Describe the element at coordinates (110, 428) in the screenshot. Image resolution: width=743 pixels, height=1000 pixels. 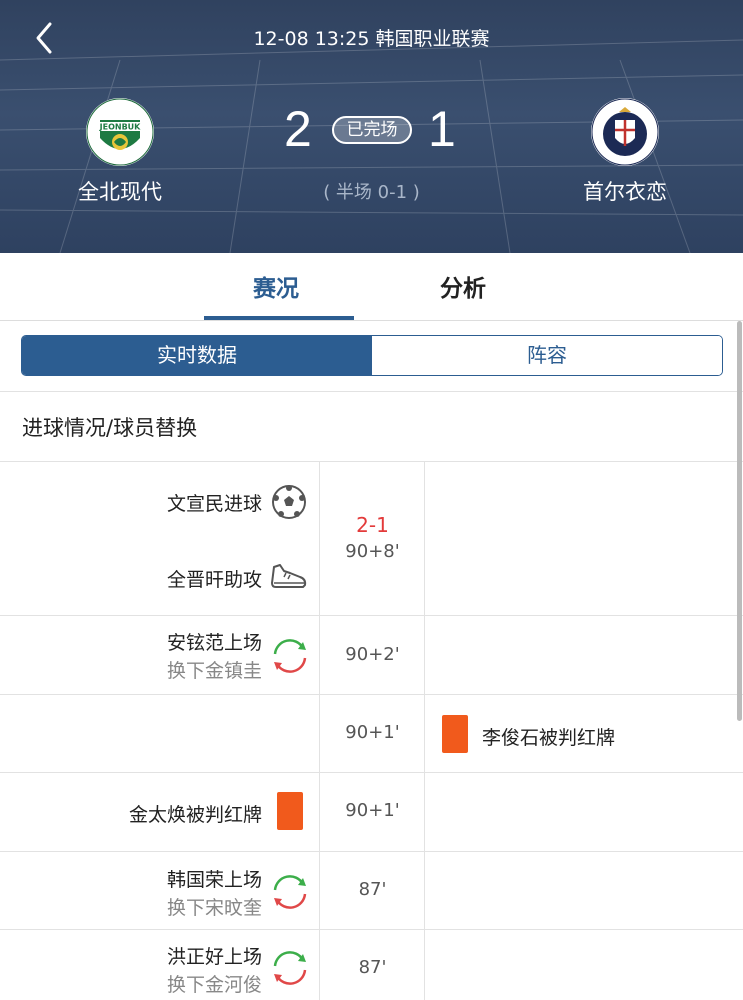
I see `section-title: 进球情况/球员替换` at that location.